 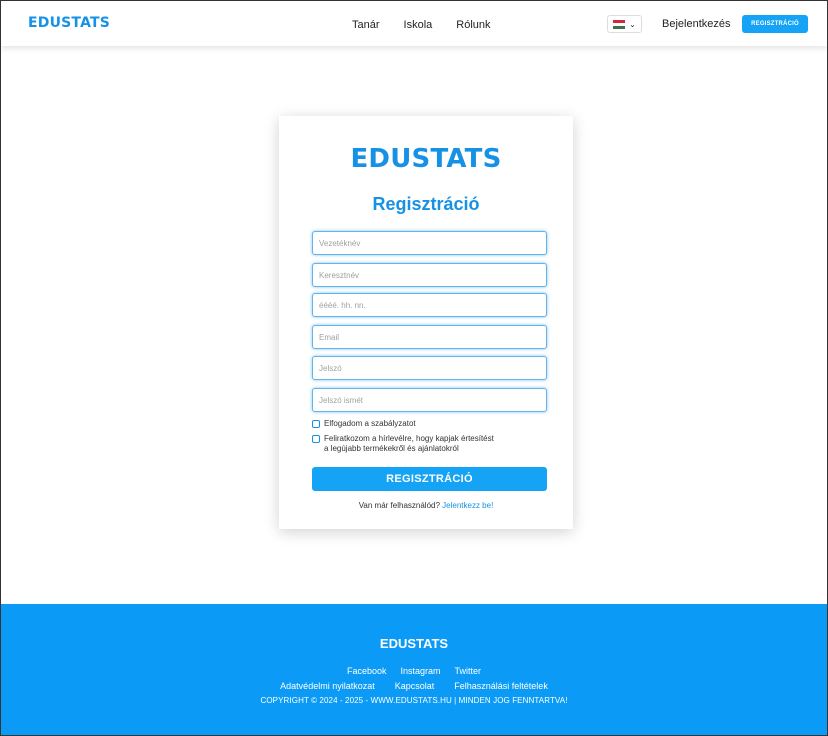 I want to click on hungary-flag-icon, so click(x=619, y=24).